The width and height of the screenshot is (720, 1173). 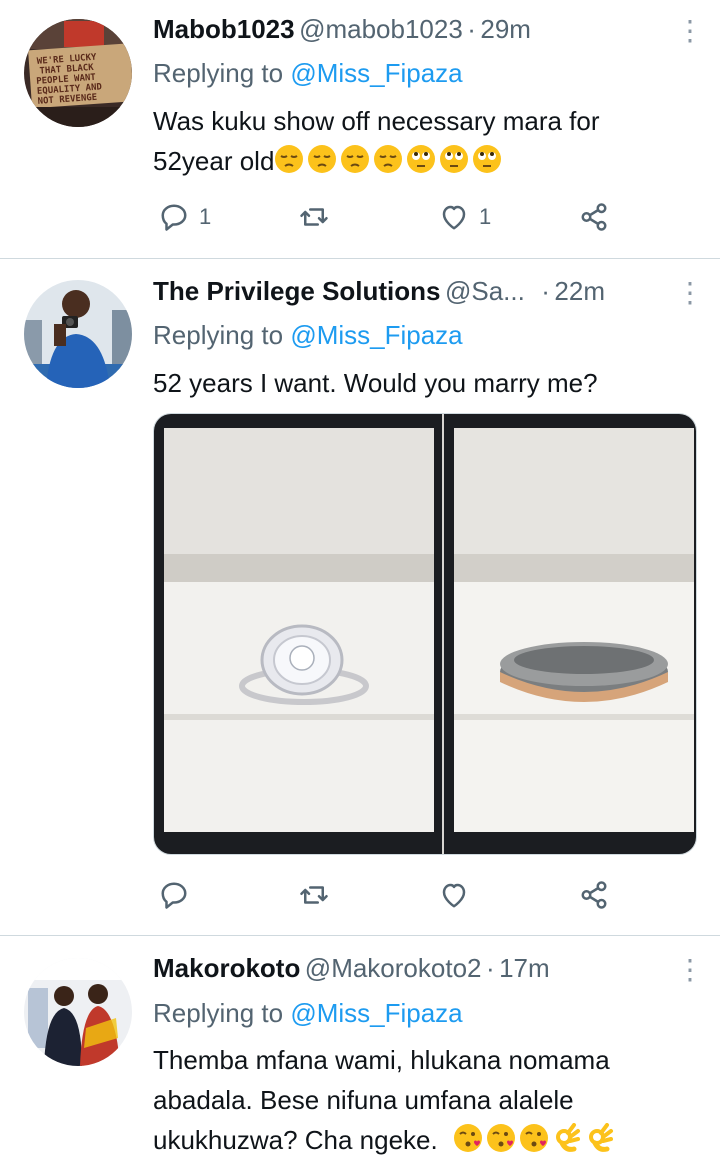 What do you see at coordinates (375, 383) in the screenshot?
I see `tweet-text-line: 52 years I want. Would you marry me?` at bounding box center [375, 383].